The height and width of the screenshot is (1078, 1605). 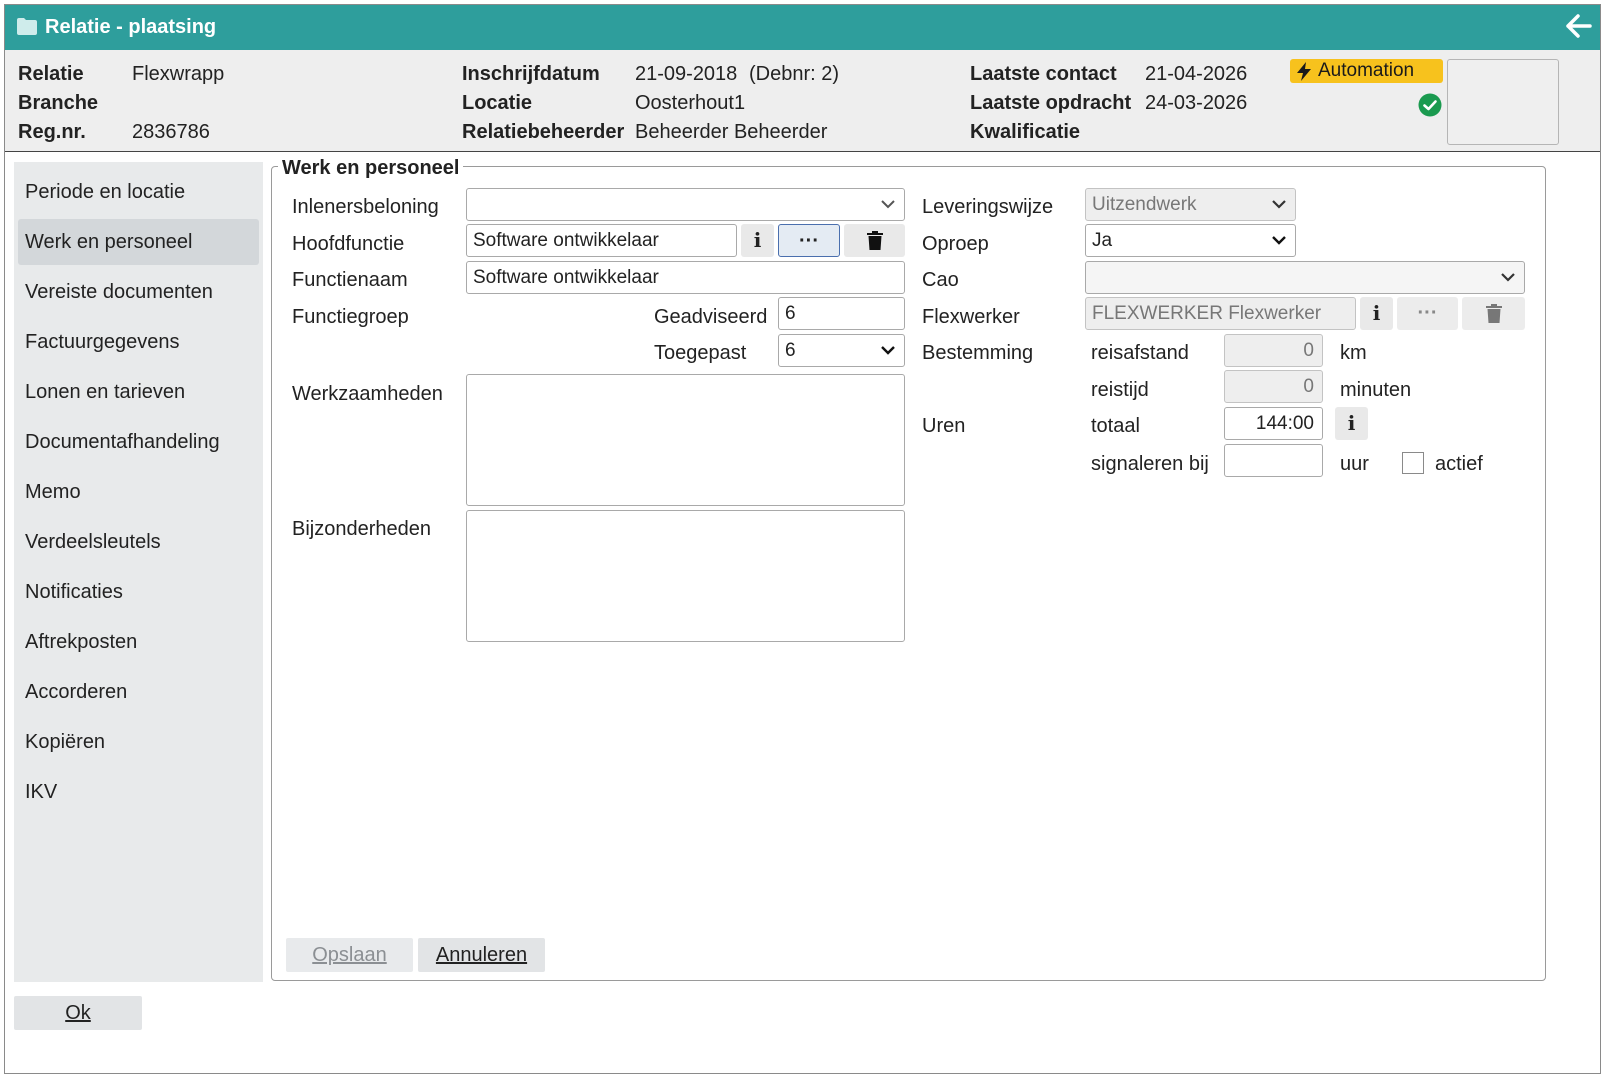 What do you see at coordinates (1115, 426) in the screenshot?
I see `totaal-label: totaal` at bounding box center [1115, 426].